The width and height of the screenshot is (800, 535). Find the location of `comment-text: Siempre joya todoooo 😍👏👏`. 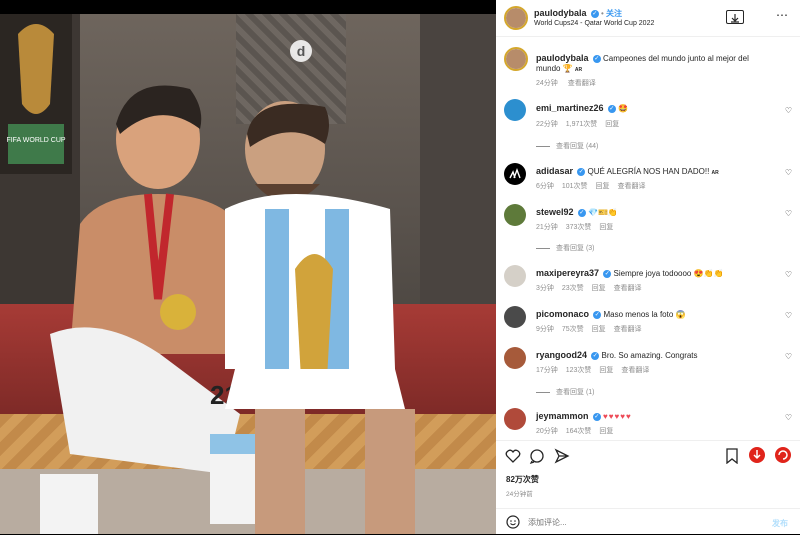

comment-text: Siempre joya todoooo 😍👏👏 is located at coordinates (668, 273).